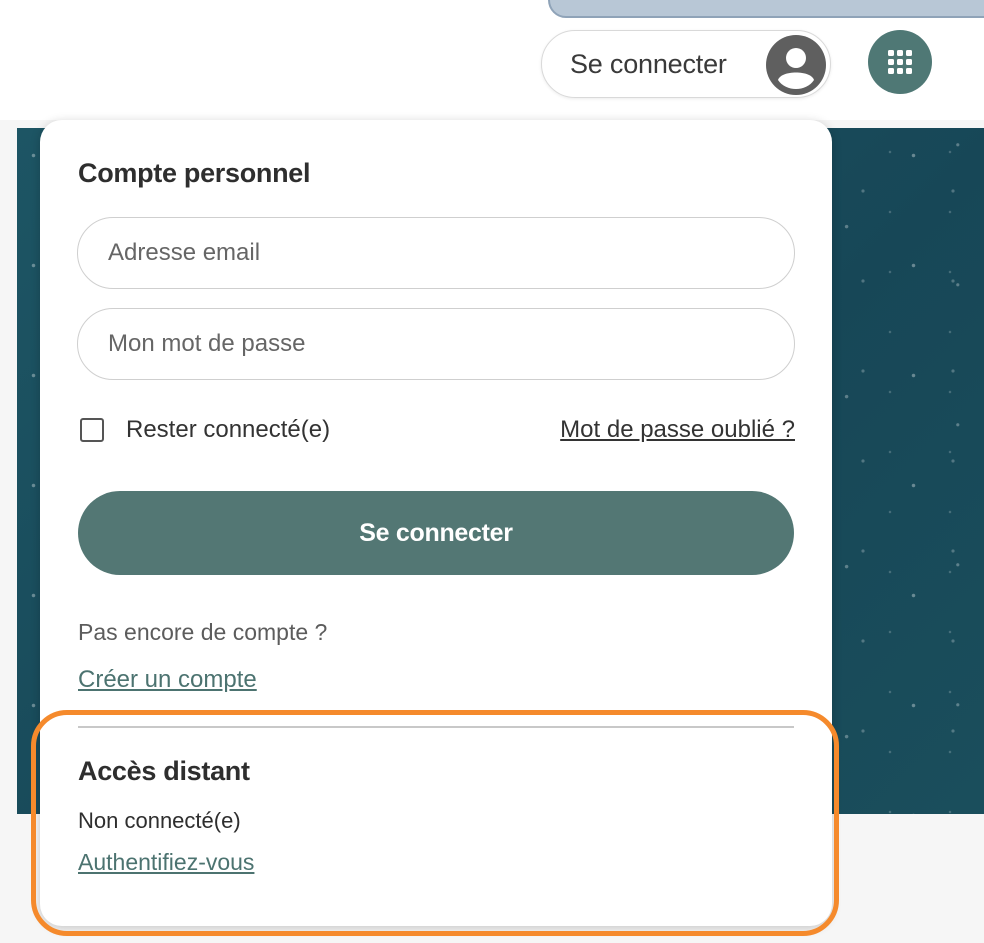 The image size is (984, 943). I want to click on email-field, so click(436, 253).